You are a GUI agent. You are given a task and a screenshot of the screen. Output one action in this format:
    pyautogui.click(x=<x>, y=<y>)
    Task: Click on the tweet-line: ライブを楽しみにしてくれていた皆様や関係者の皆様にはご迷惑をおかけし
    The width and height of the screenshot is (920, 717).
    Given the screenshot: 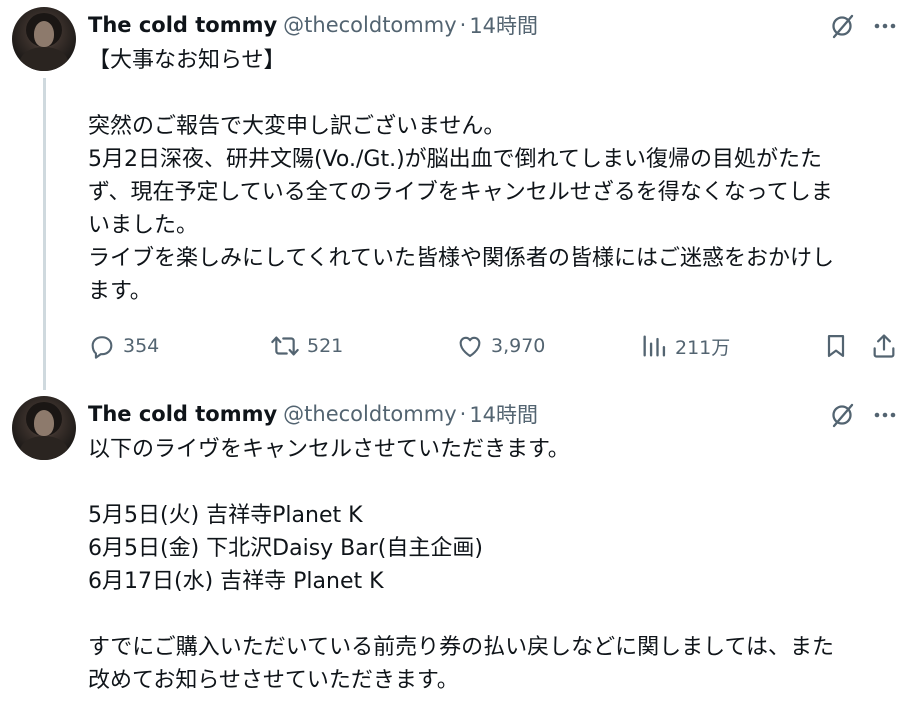 What is the action you would take?
    pyautogui.click(x=461, y=258)
    